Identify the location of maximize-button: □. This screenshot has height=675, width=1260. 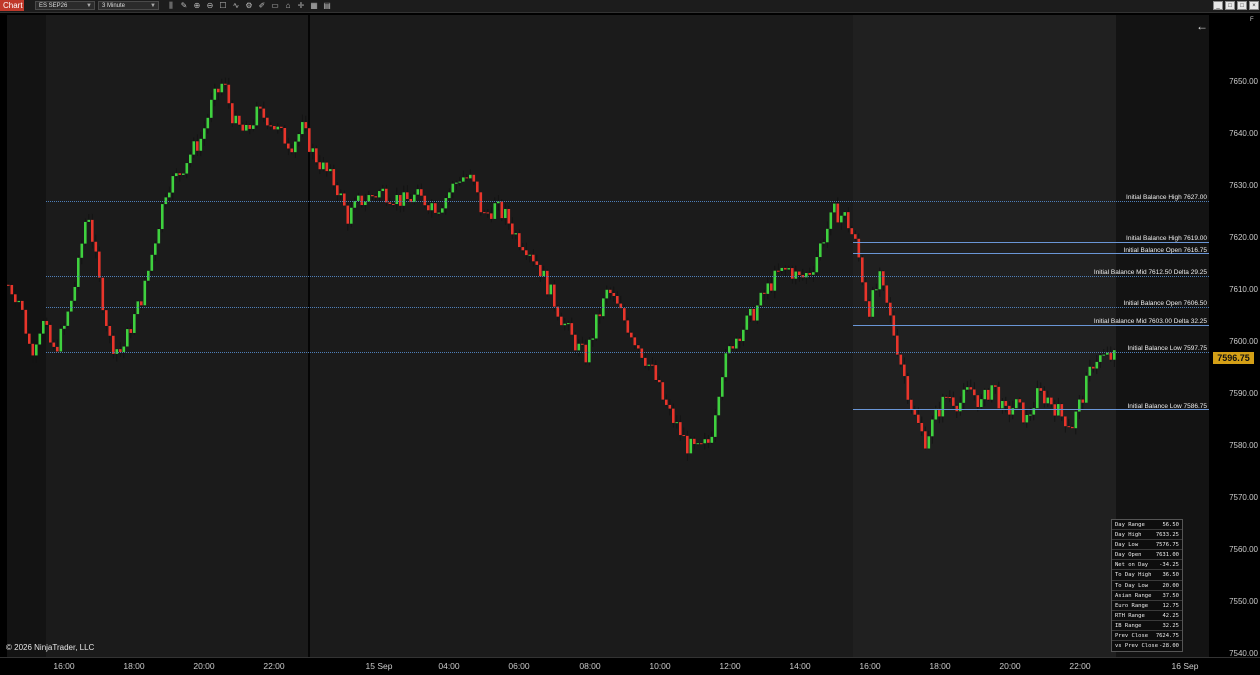
(1230, 5).